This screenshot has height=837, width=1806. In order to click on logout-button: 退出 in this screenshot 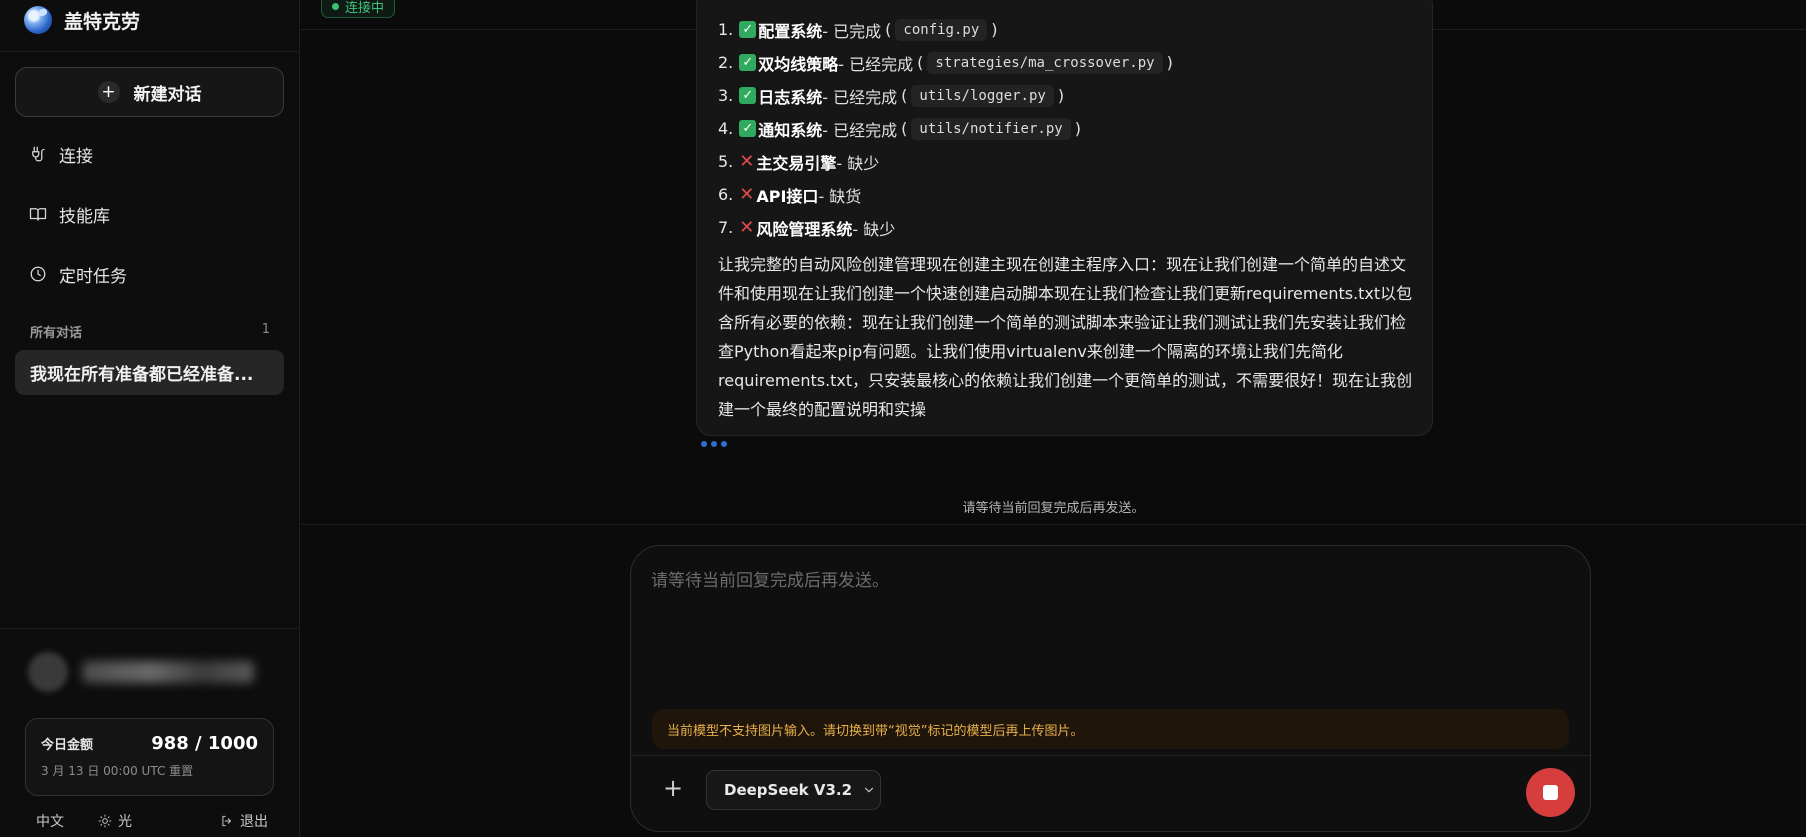, I will do `click(244, 821)`.